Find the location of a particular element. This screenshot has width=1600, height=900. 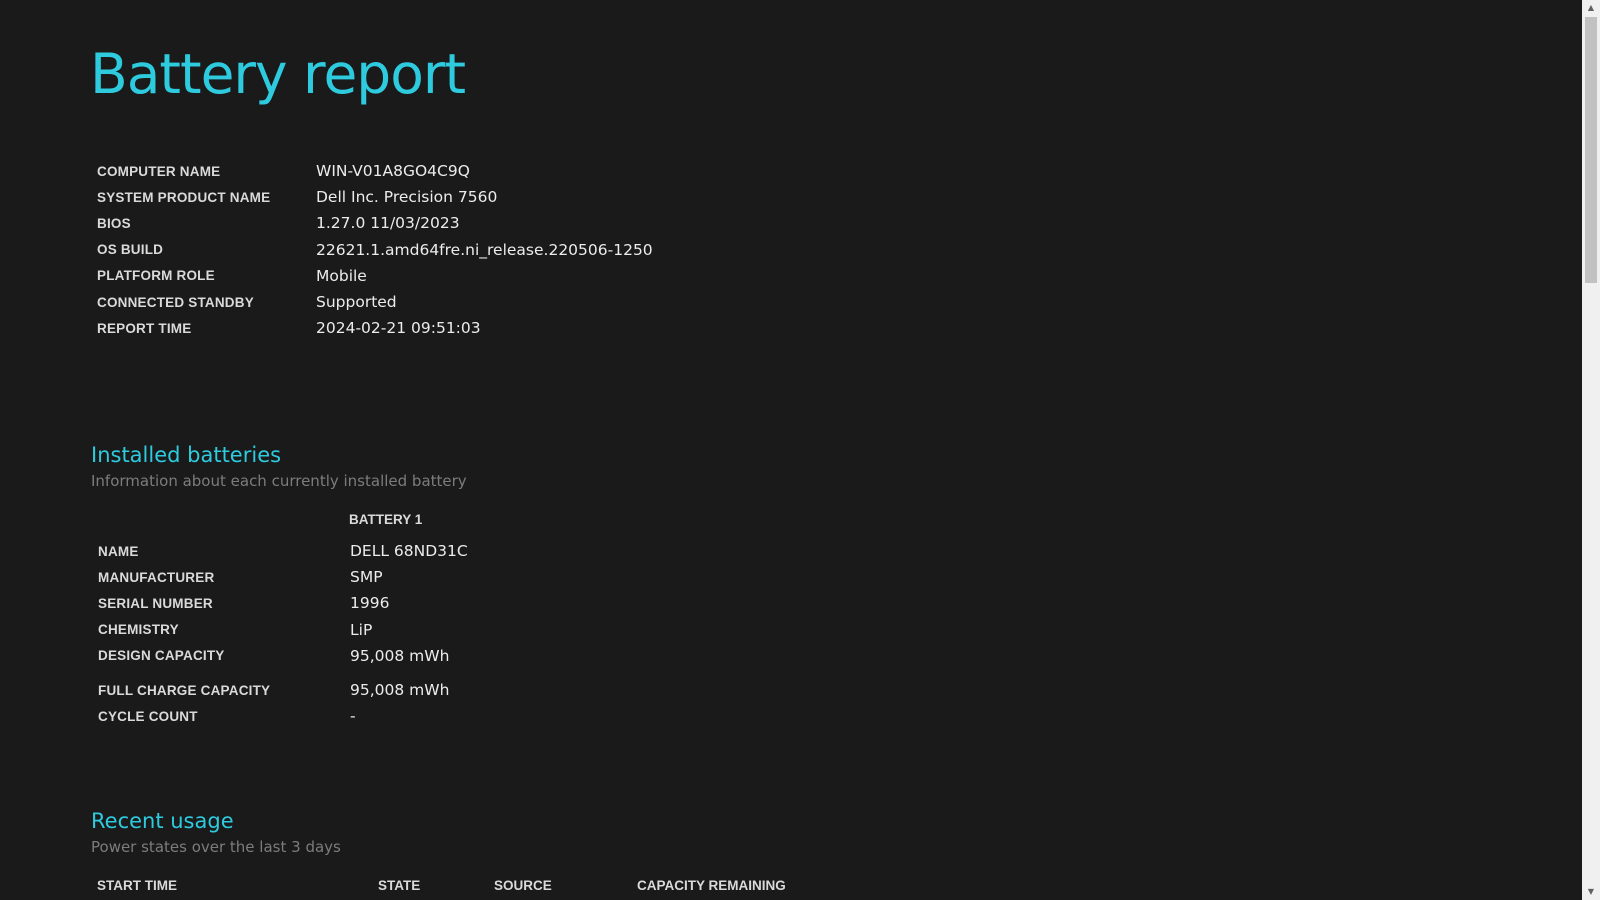

scroll-up-arrow-icon: ▲ is located at coordinates (1591, 8).